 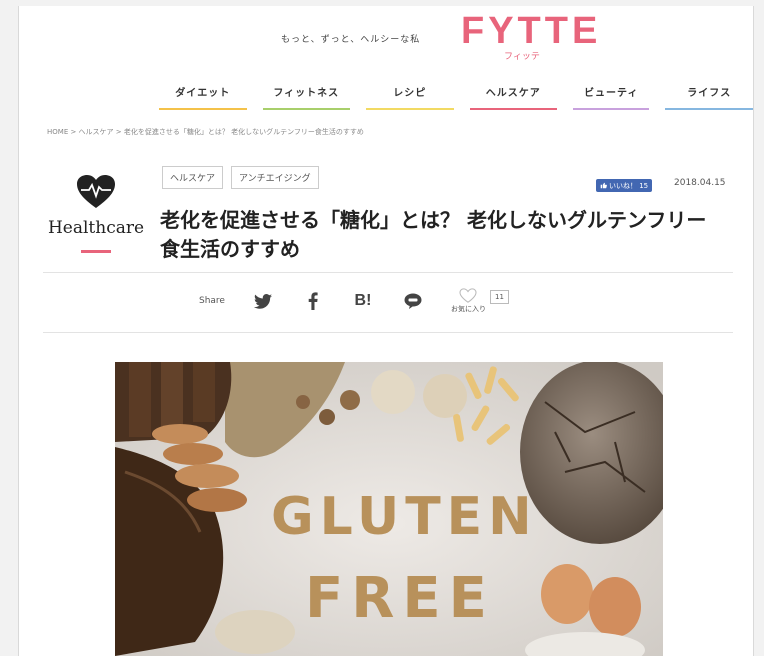 I want to click on hatena-bookmark-icon: B!, so click(x=363, y=301).